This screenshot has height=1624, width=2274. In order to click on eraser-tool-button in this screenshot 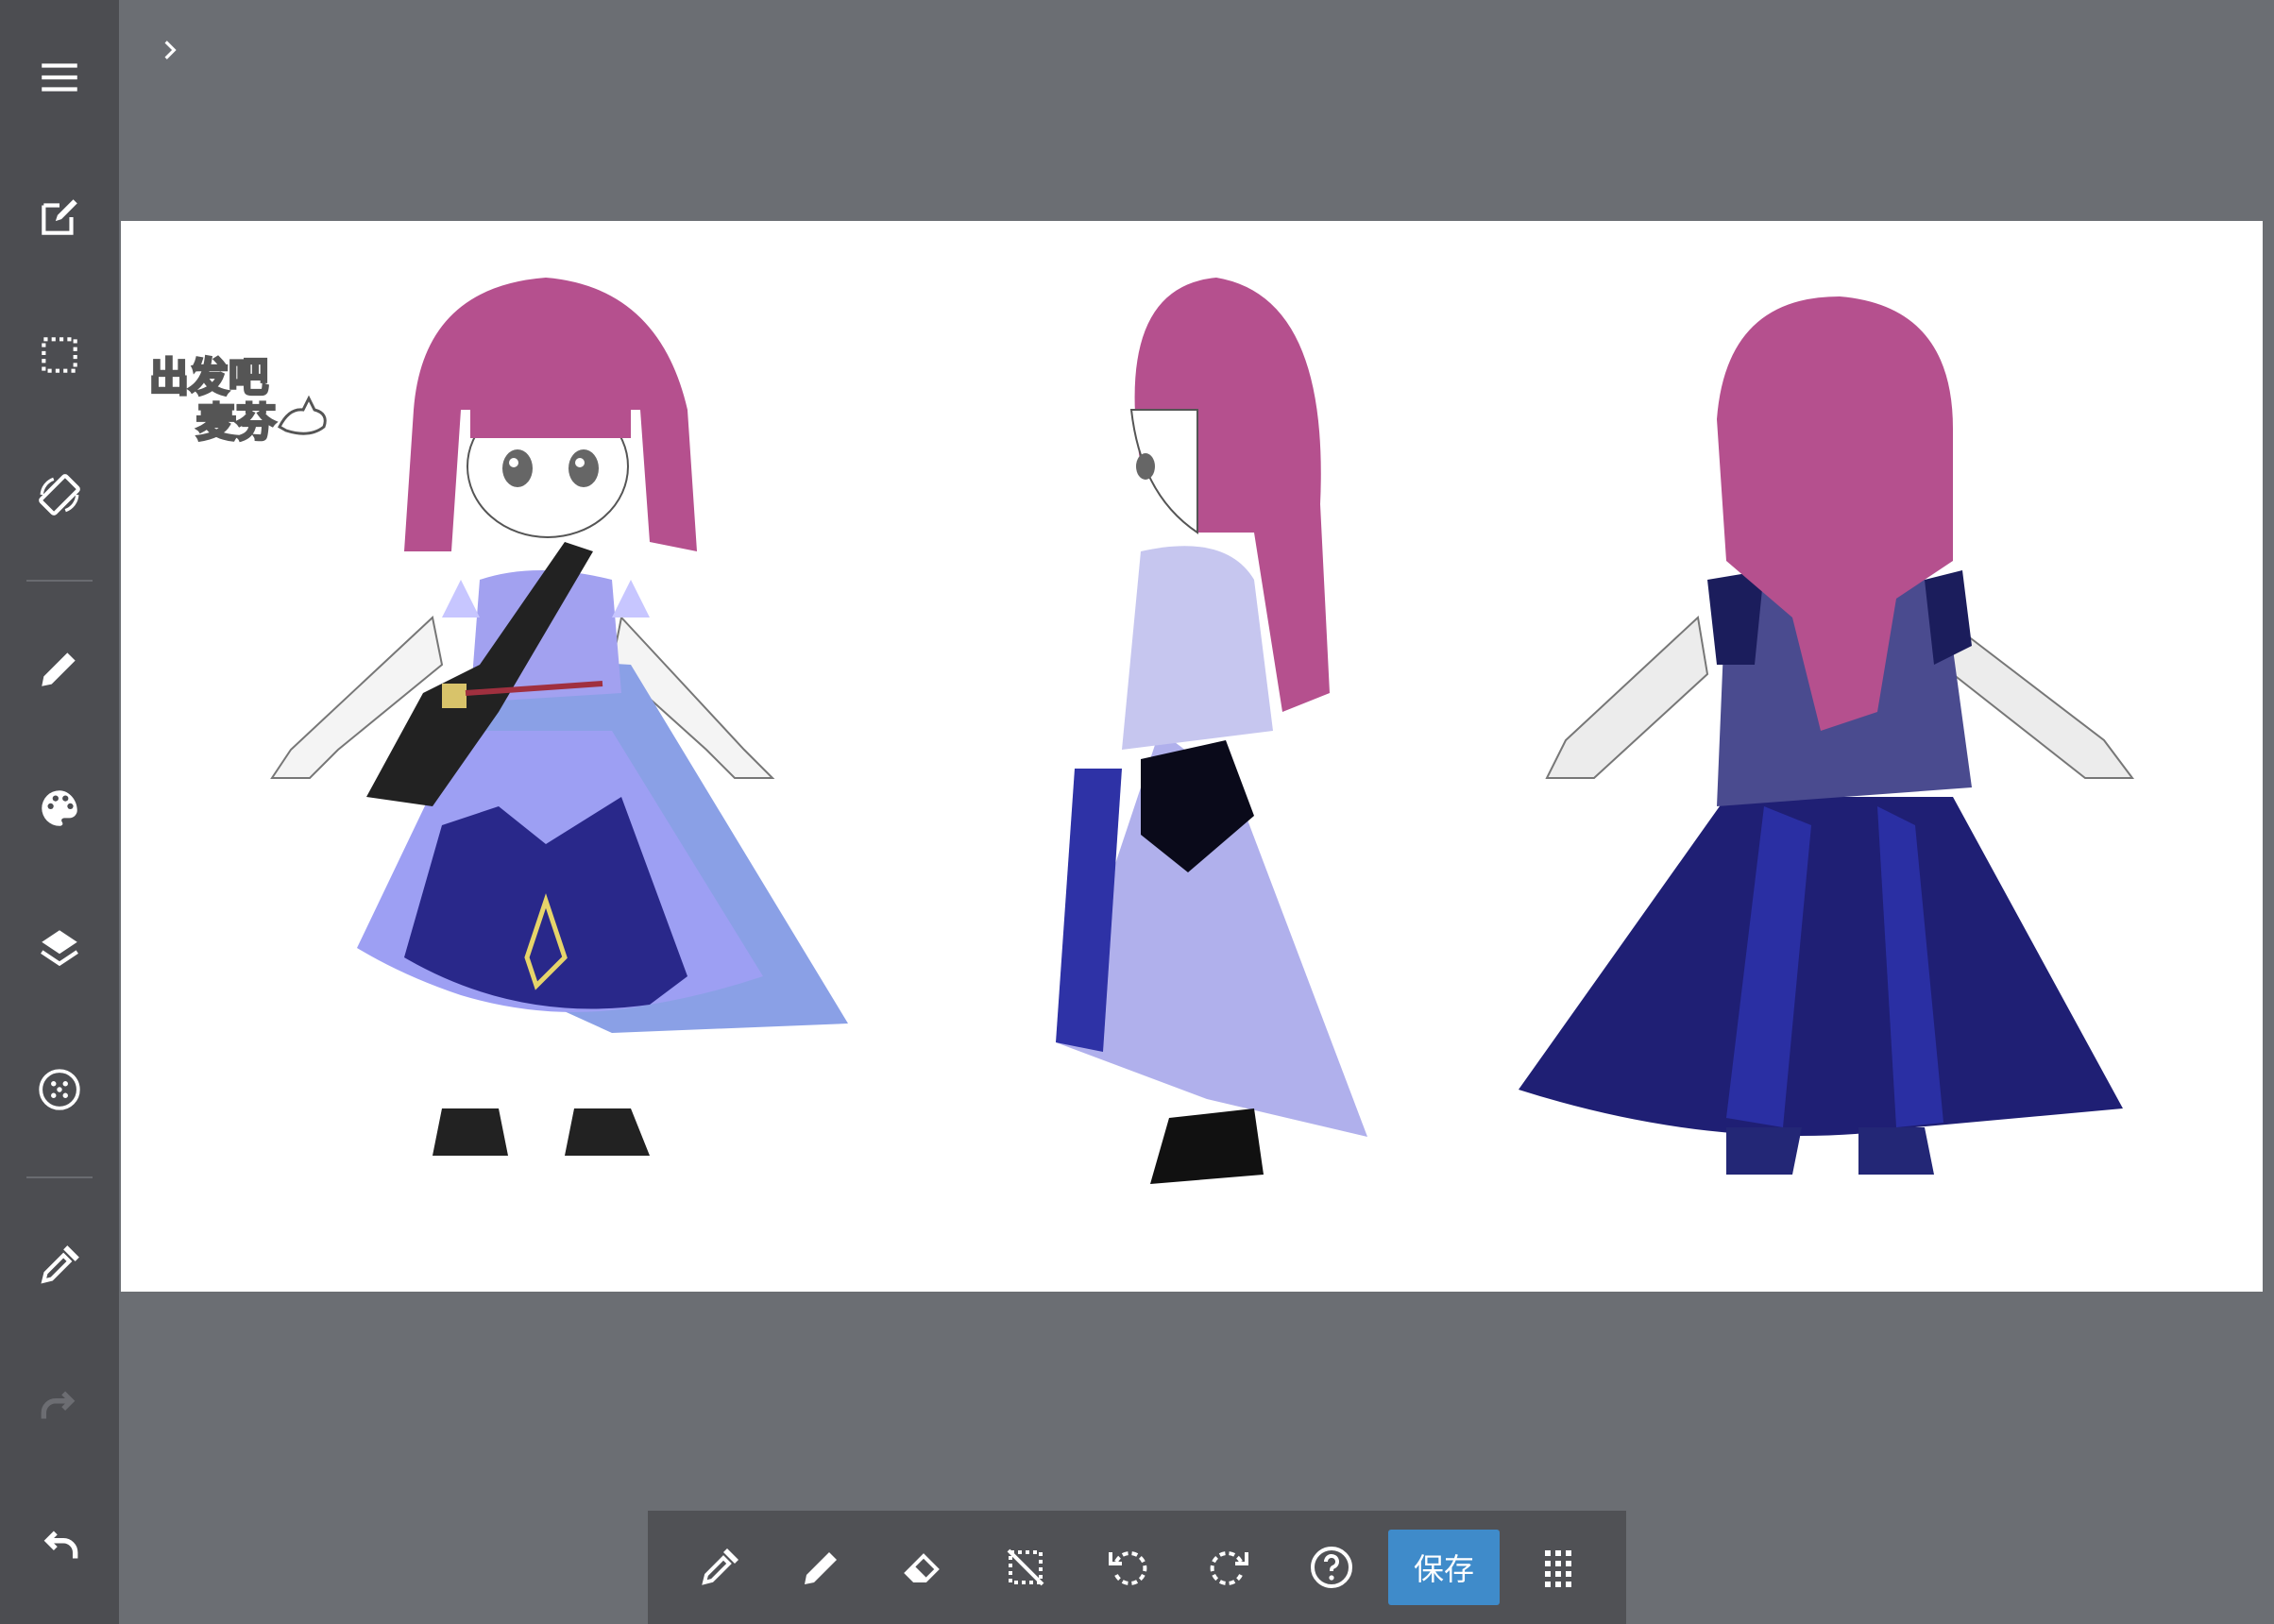, I will do `click(923, 1567)`.